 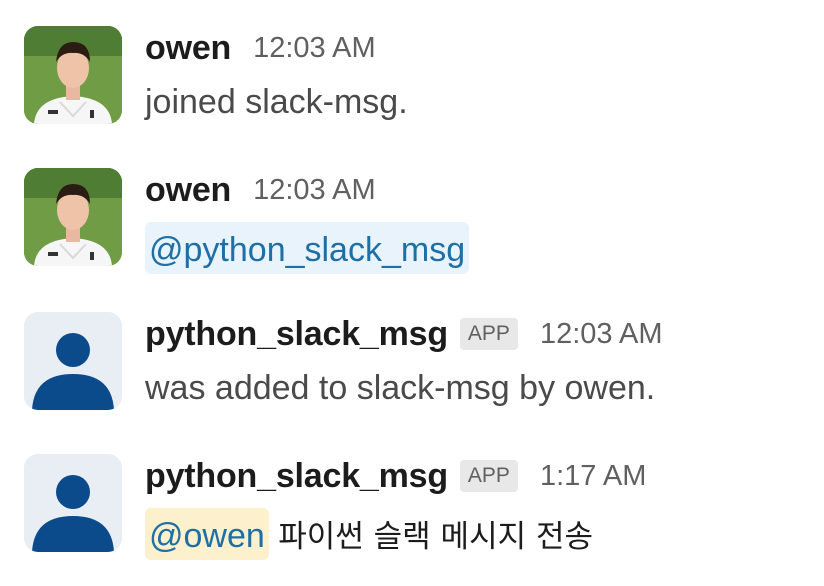 I want to click on message-content: owen 12:03 AM @python_slack_msg, so click(x=474, y=221).